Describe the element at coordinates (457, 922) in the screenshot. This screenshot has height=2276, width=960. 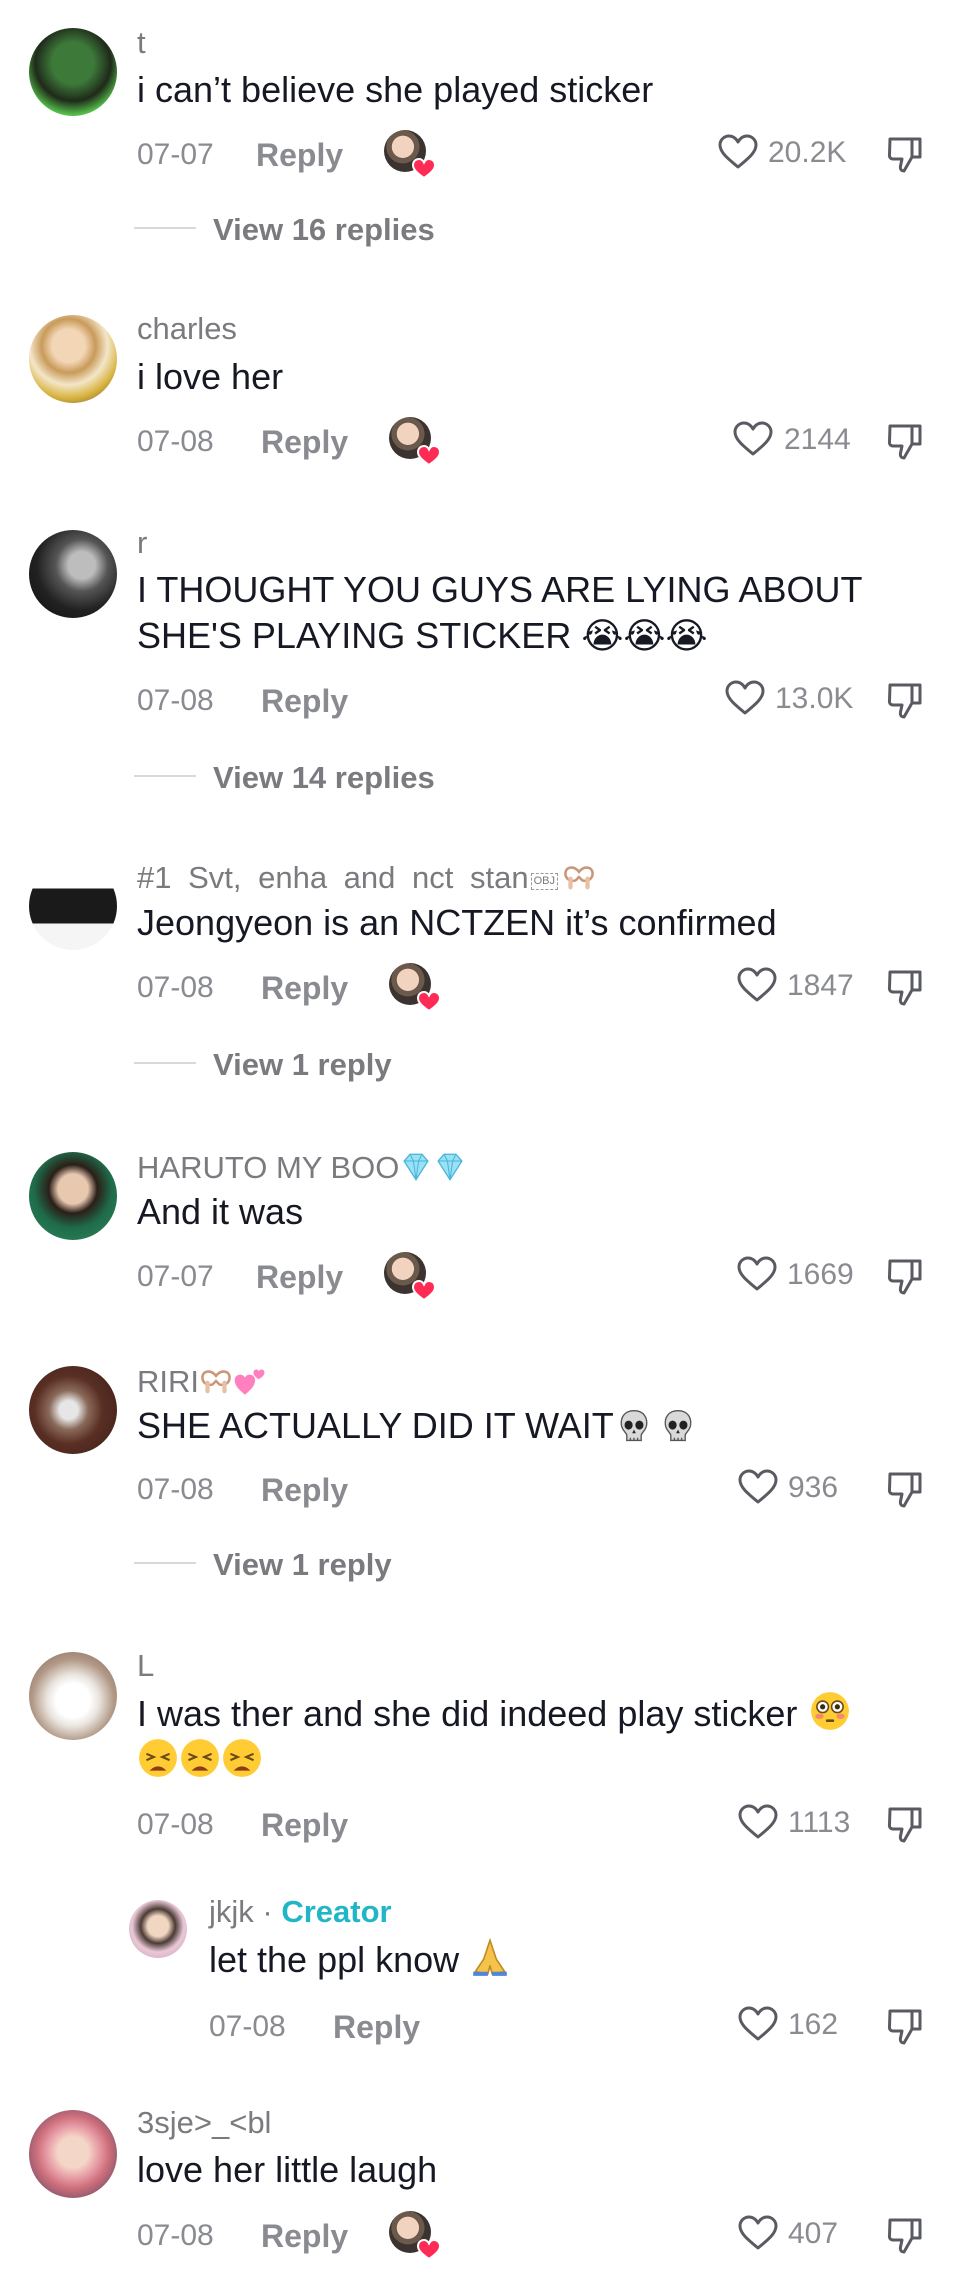
I see `comment-text: Jeongyeon is an NCTZEN it’s confirmed` at that location.